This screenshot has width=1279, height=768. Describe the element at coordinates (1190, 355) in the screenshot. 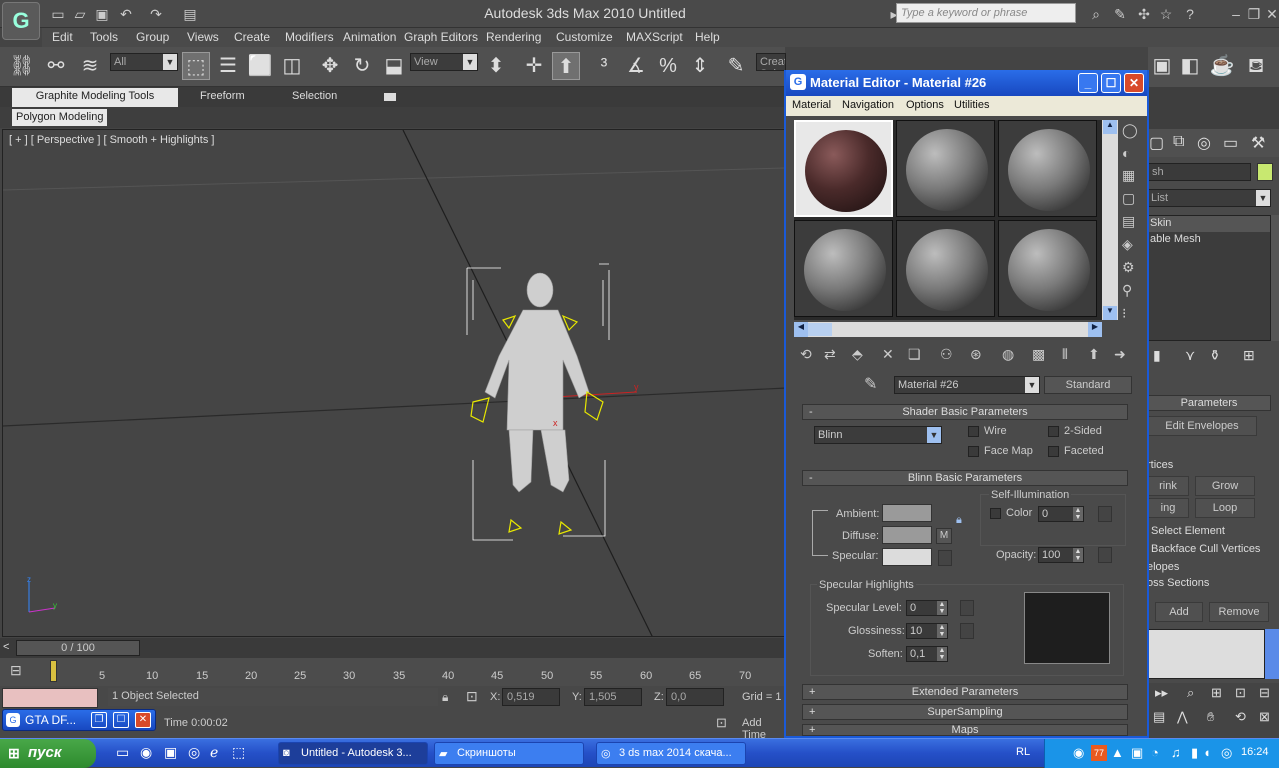

I see `show-end-result-icon: ⋎` at that location.